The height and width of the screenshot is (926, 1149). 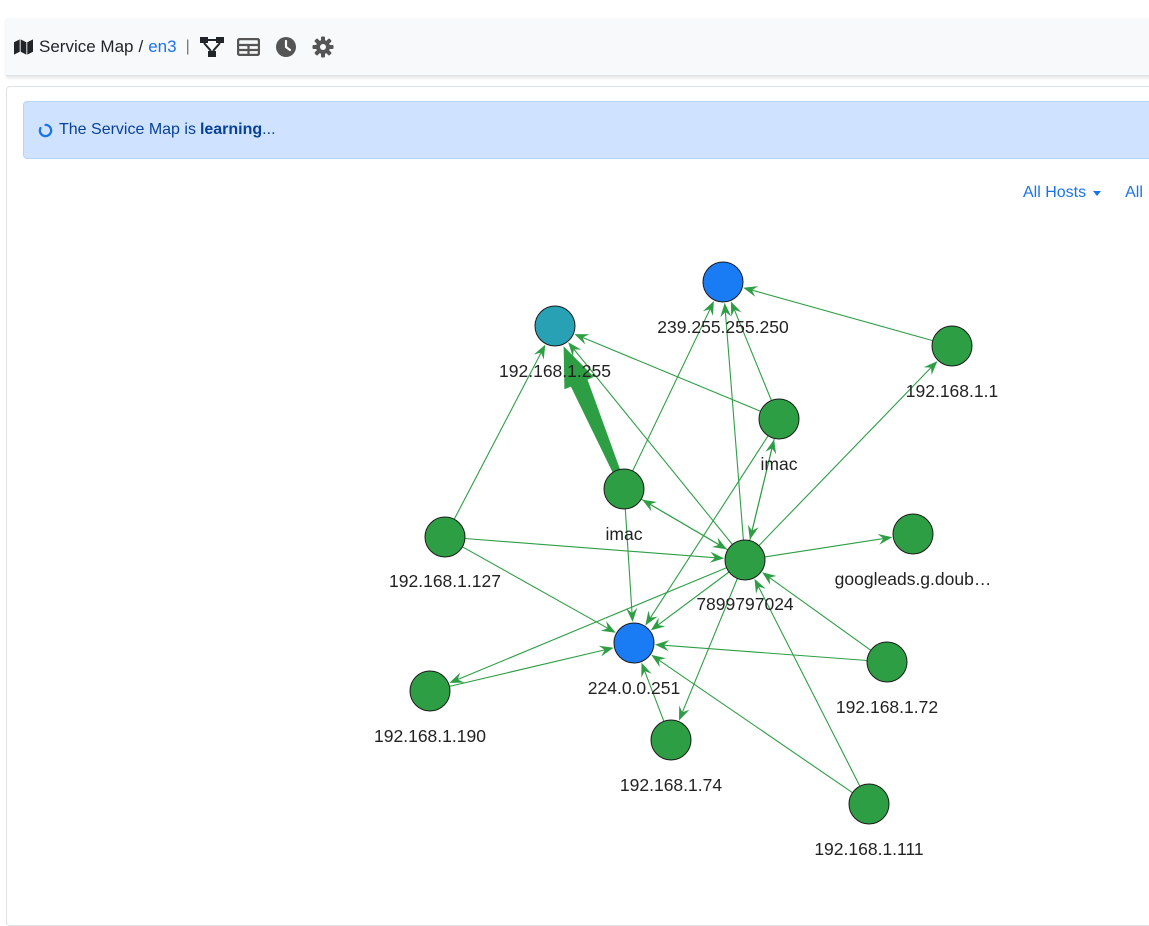 What do you see at coordinates (445, 581) in the screenshot?
I see `graph-node-label: 192.168.1.127` at bounding box center [445, 581].